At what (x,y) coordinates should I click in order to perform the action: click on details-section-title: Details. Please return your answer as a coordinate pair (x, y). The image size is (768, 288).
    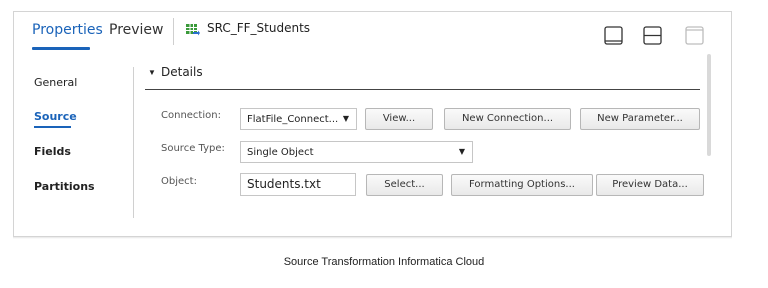
    Looking at the image, I should click on (182, 72).